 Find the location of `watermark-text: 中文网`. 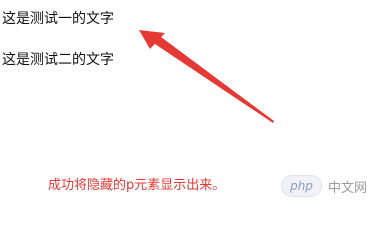

watermark-text: 中文网 is located at coordinates (348, 188).